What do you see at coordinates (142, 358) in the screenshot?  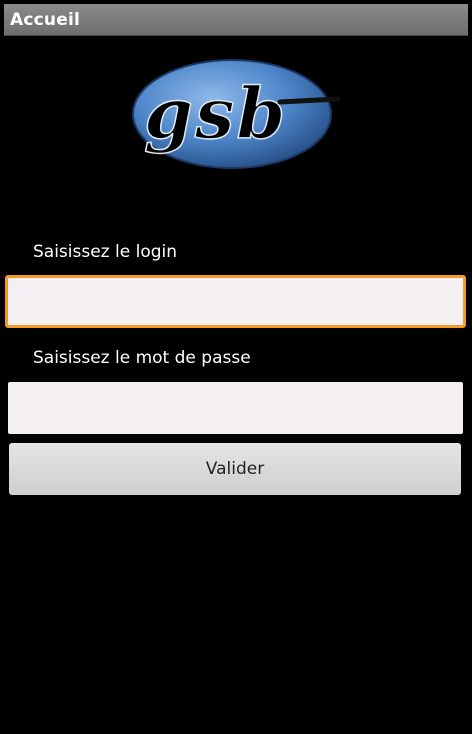 I see `password-label: Saisissez le mot de passe` at bounding box center [142, 358].